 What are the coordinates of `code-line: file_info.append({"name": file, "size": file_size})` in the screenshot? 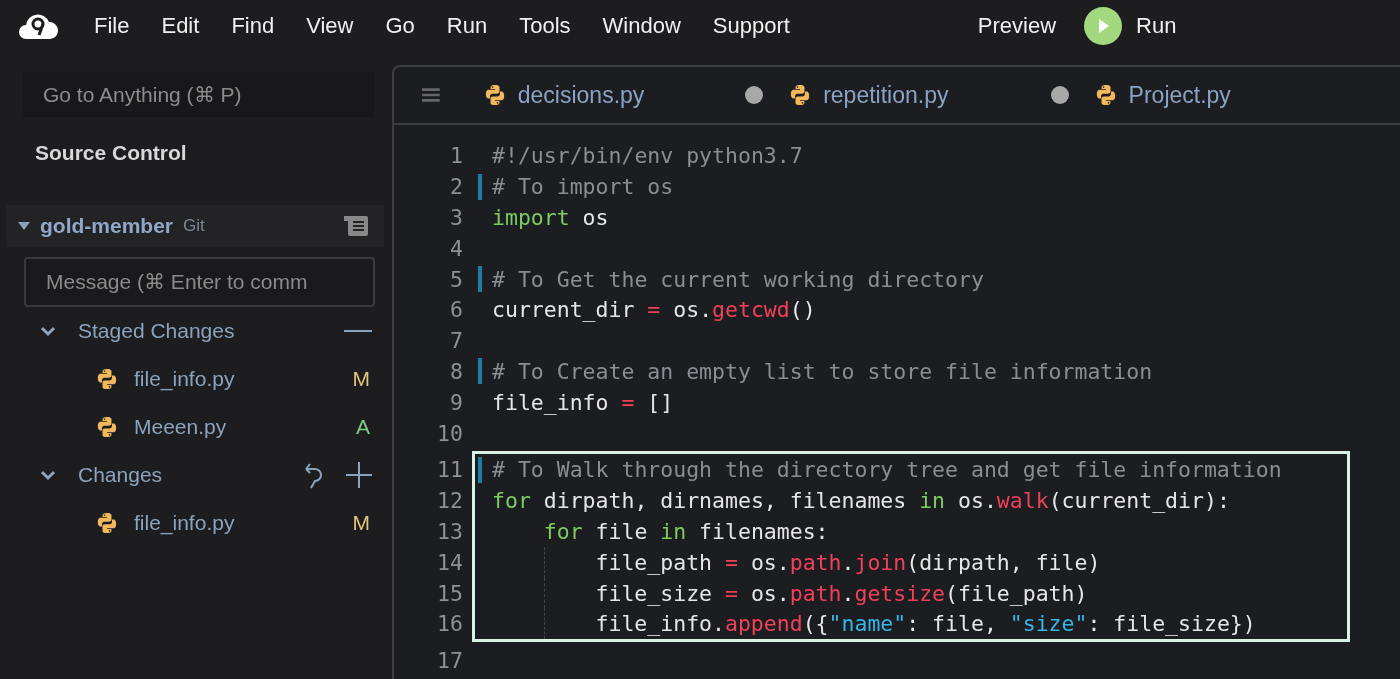 It's located at (925, 624).